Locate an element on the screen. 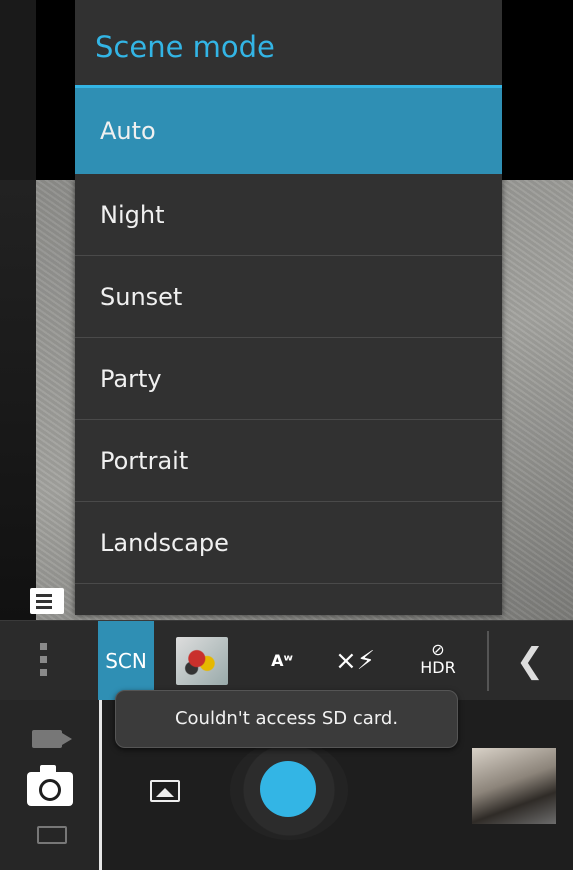 This screenshot has width=573, height=870. hdr-off-symbol: ⊘ is located at coordinates (438, 649).